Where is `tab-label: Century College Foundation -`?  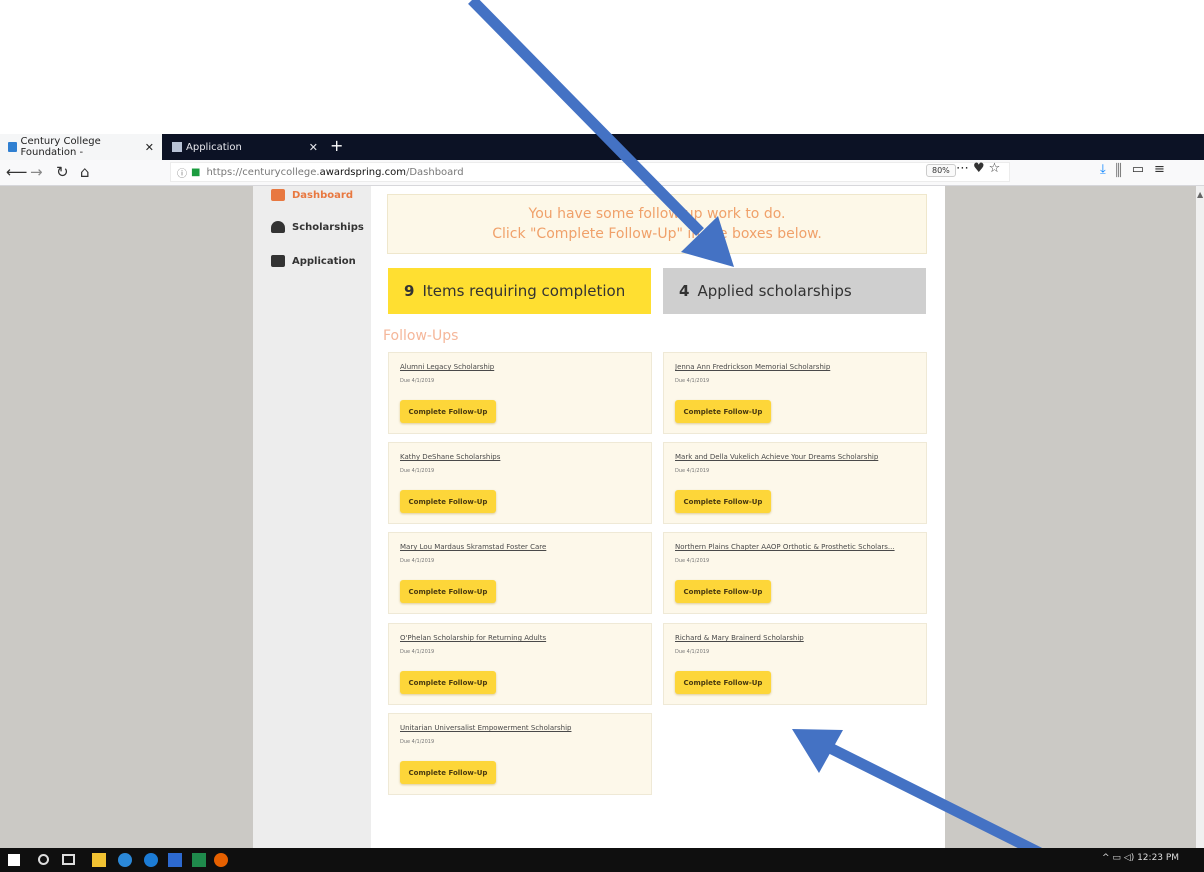 tab-label: Century College Foundation - is located at coordinates (60, 147).